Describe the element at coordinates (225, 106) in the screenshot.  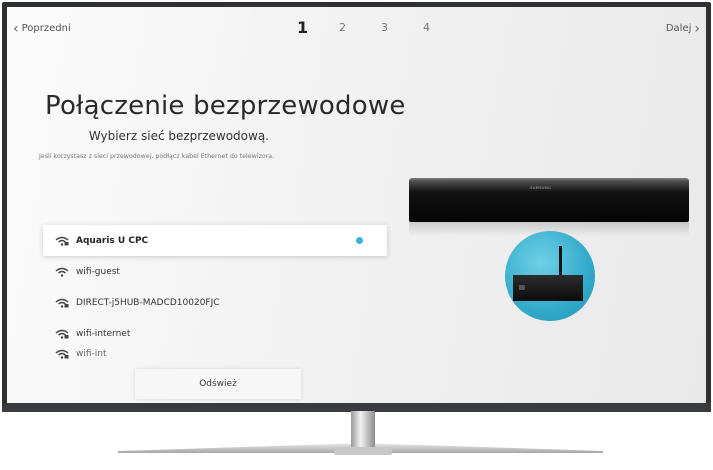
I see `page-title: Połączenie bezprzewodowe` at that location.